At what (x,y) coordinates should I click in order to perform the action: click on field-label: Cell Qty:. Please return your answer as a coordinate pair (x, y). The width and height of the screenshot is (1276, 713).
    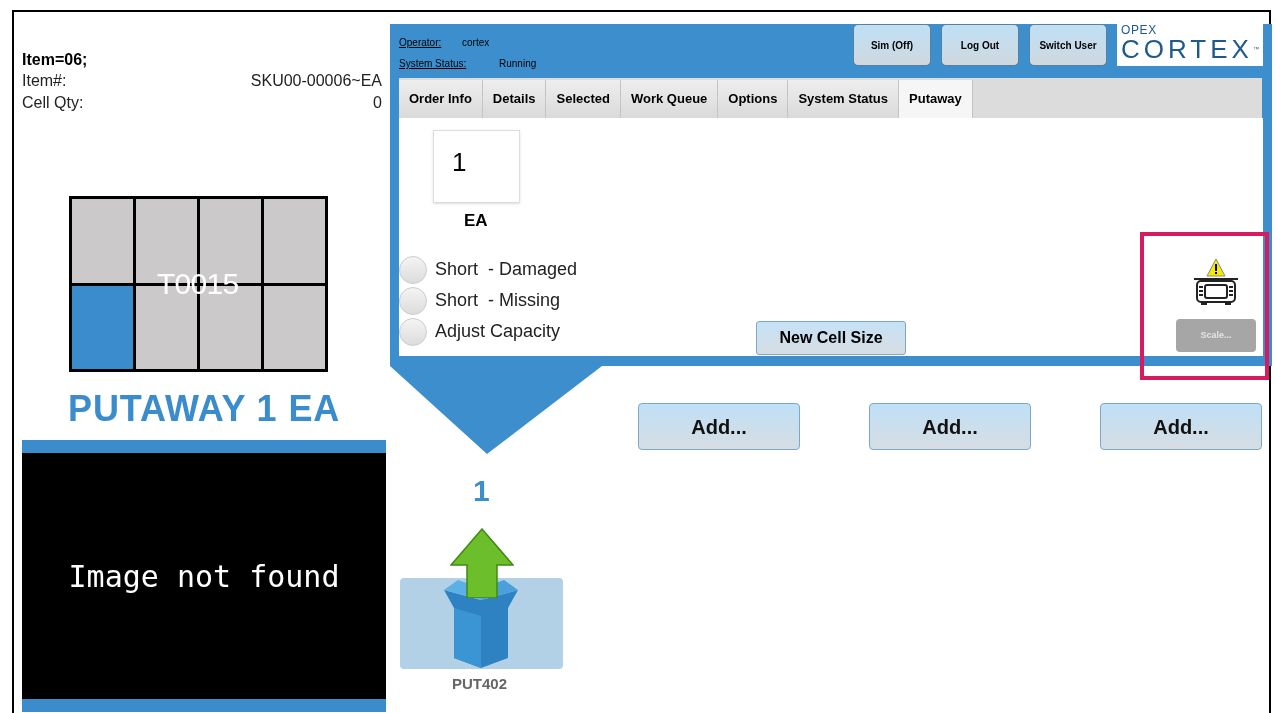
    Looking at the image, I should click on (53, 103).